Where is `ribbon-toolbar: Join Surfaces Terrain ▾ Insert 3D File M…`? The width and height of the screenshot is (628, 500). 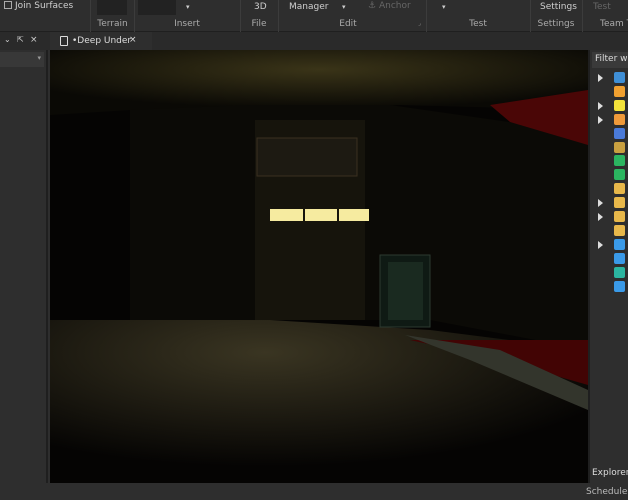
ribbon-toolbar: Join Surfaces Terrain ▾ Insert 3D File M… is located at coordinates (314, 16).